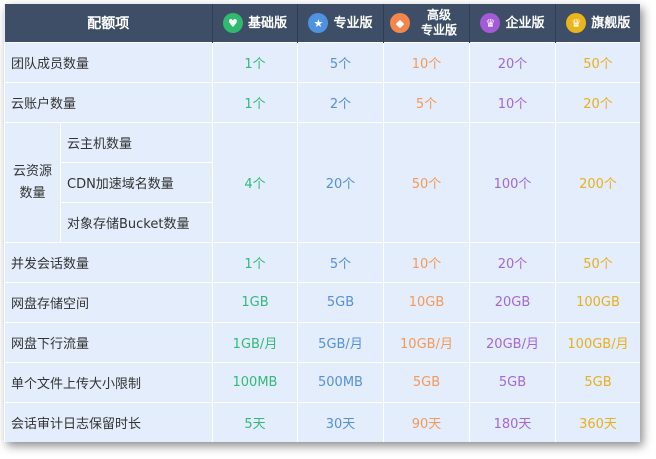 The width and height of the screenshot is (656, 459). What do you see at coordinates (136, 182) in the screenshot?
I see `sub-row-label: CDN加速域名数量` at bounding box center [136, 182].